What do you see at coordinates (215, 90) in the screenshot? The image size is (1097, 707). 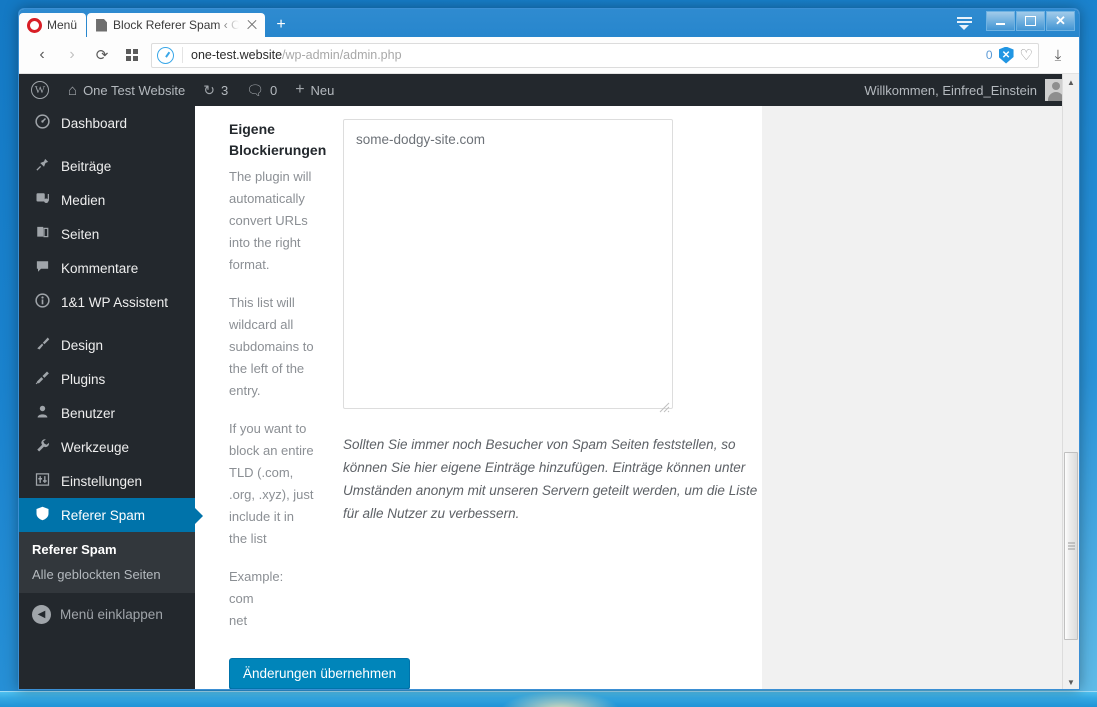 I see `updates-menu: ↻ 3` at bounding box center [215, 90].